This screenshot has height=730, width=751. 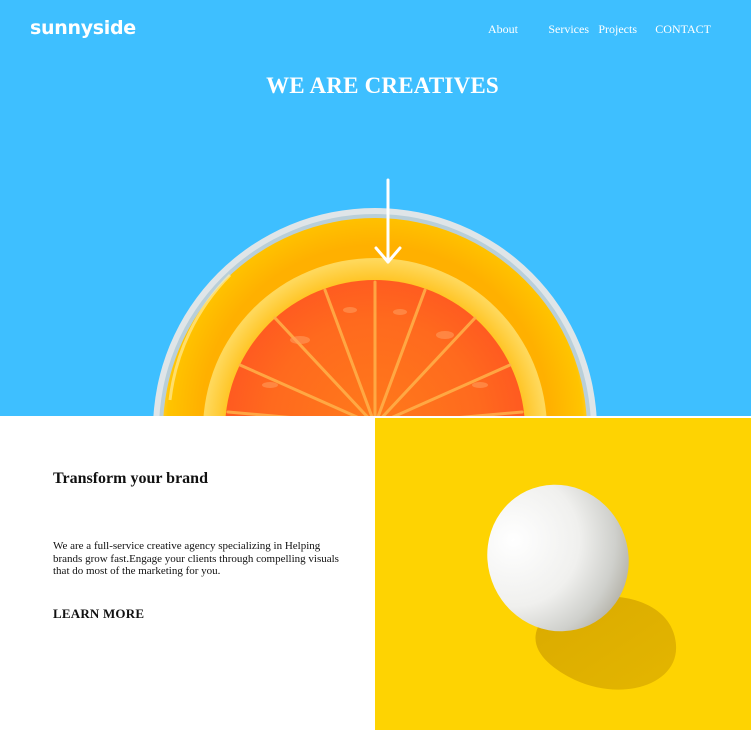 I want to click on arrow-down-icon, so click(x=388, y=221).